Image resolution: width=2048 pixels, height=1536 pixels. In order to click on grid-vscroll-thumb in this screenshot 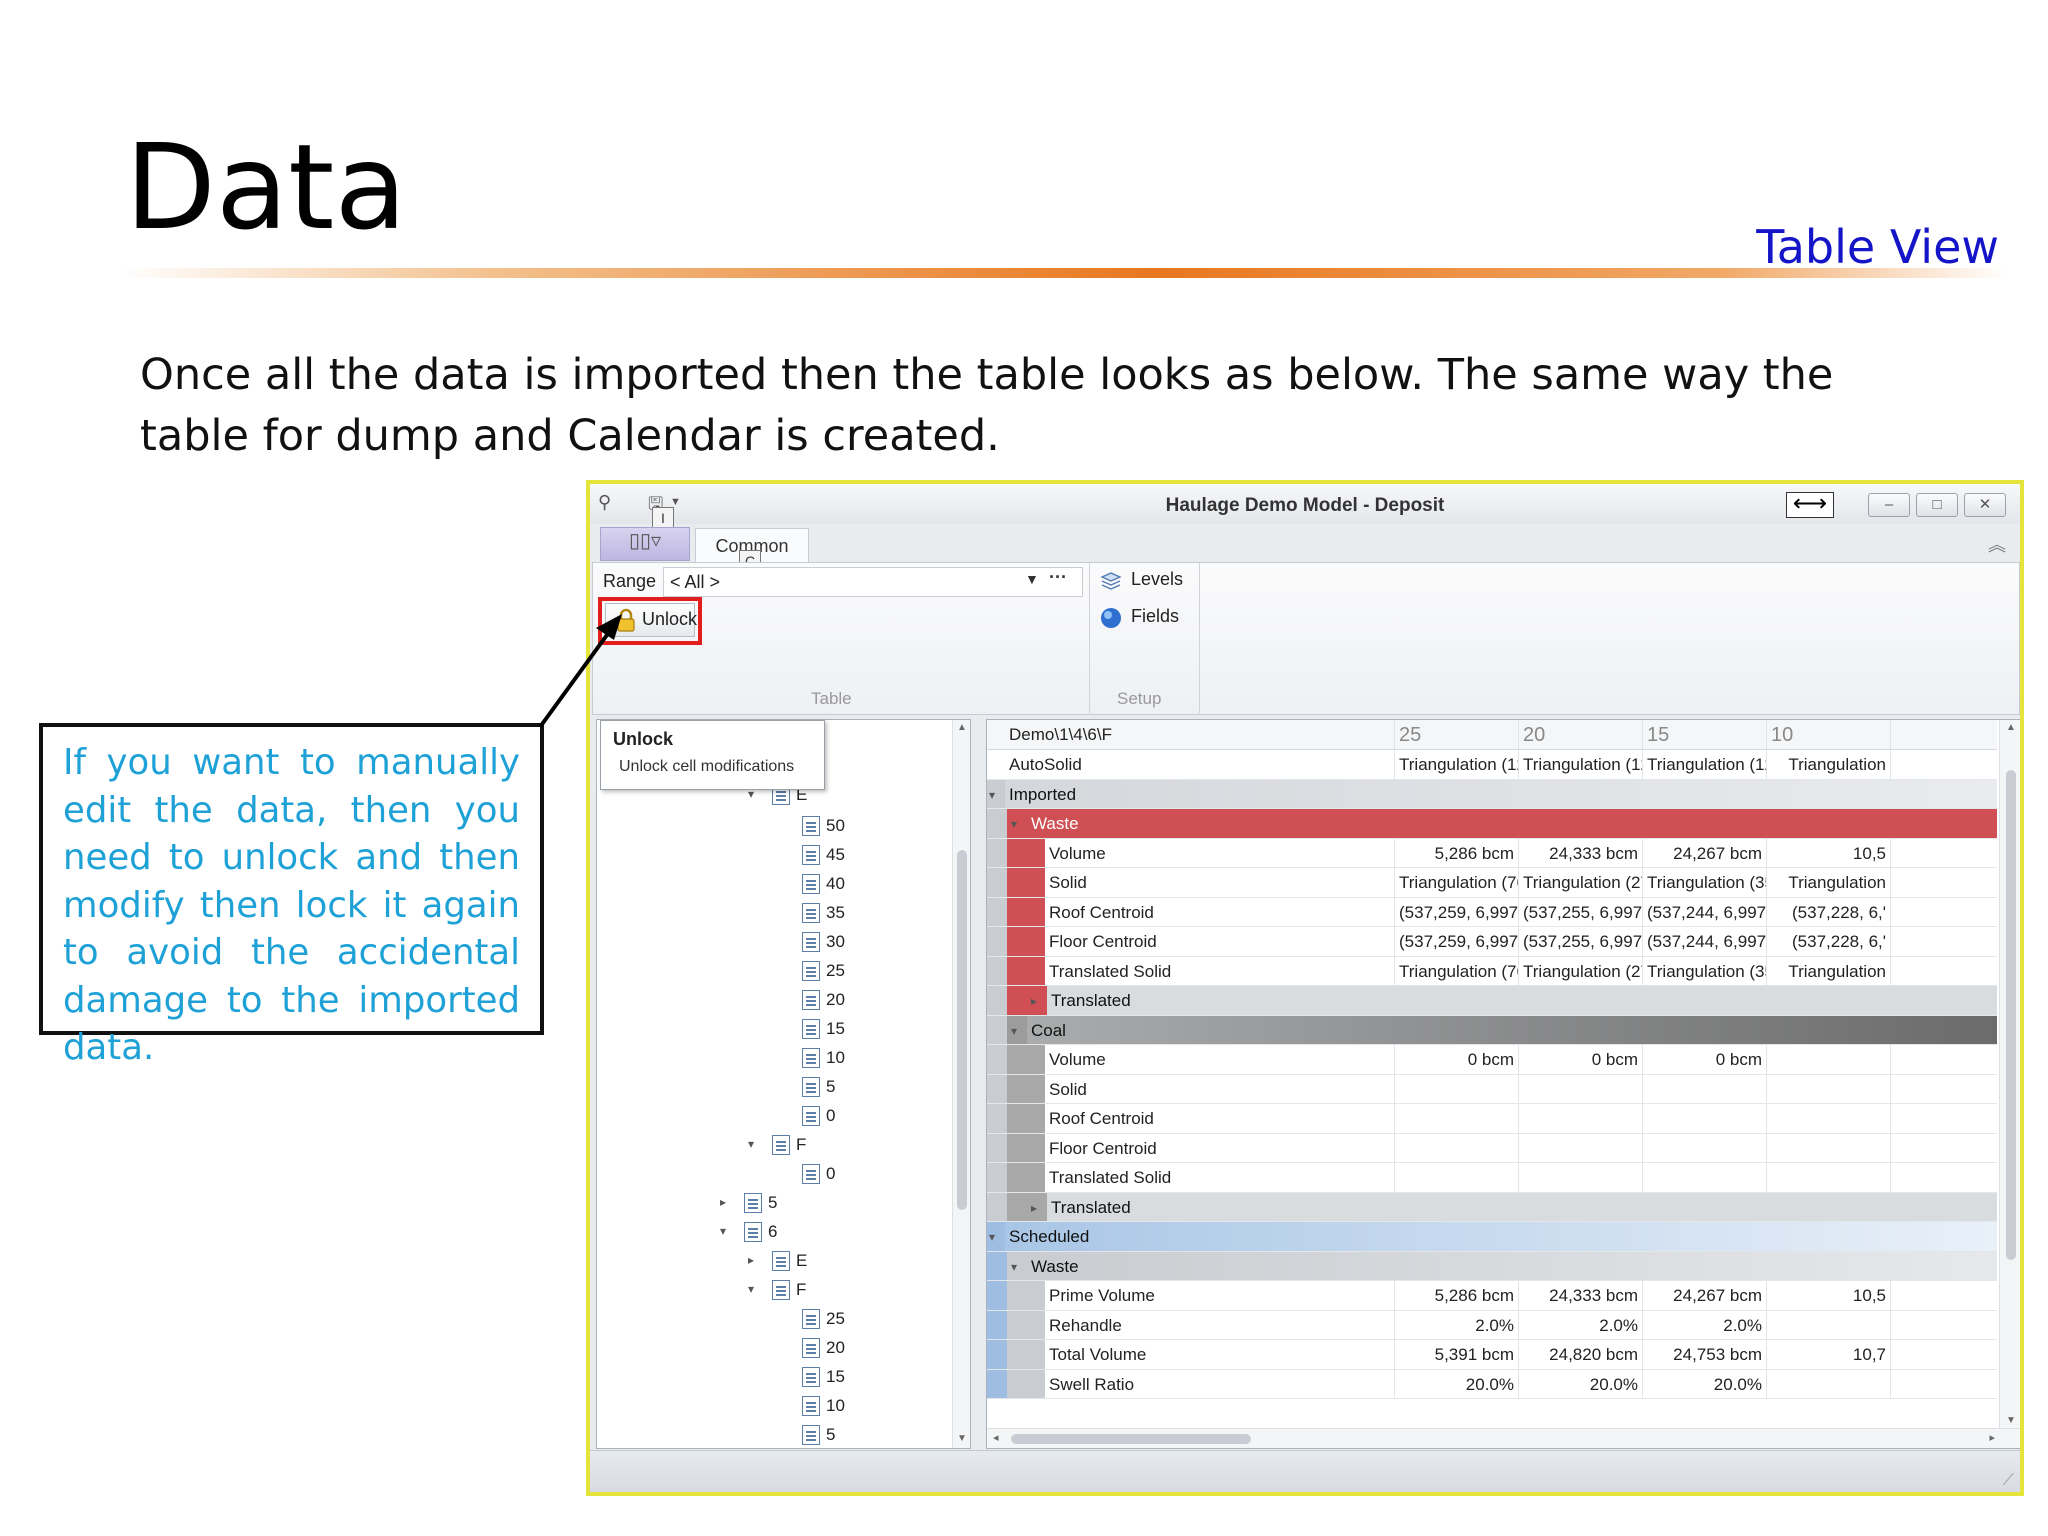, I will do `click(2011, 1015)`.